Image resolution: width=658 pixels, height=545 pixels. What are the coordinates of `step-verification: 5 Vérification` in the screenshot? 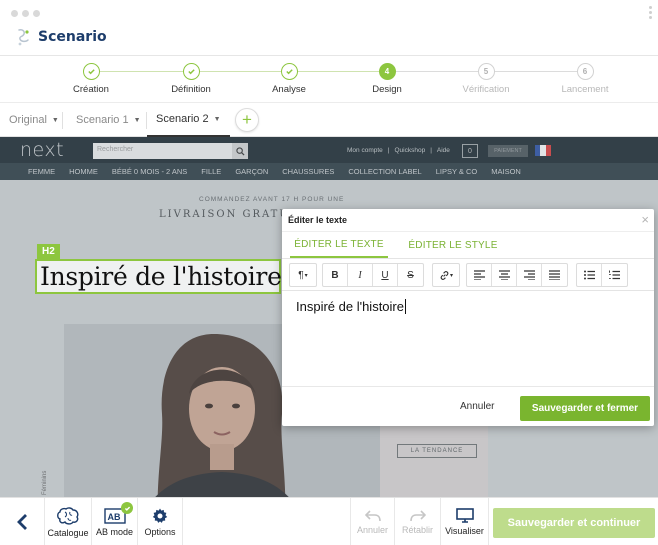 It's located at (486, 79).